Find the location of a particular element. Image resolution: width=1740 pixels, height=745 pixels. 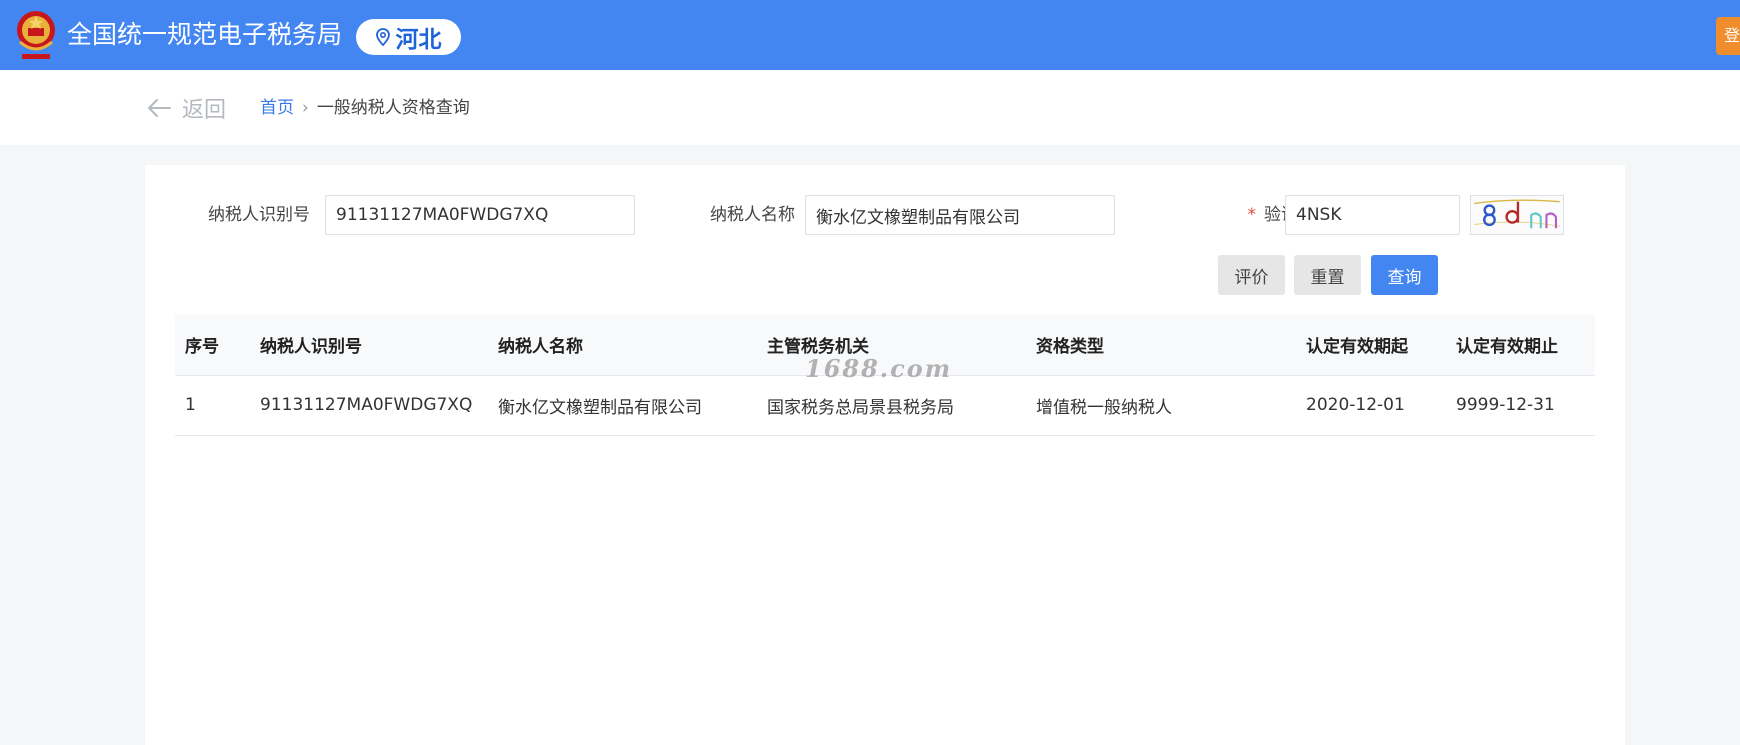

breadcrumb: 首页 › 一般纳税人资格查询 is located at coordinates (365, 108).